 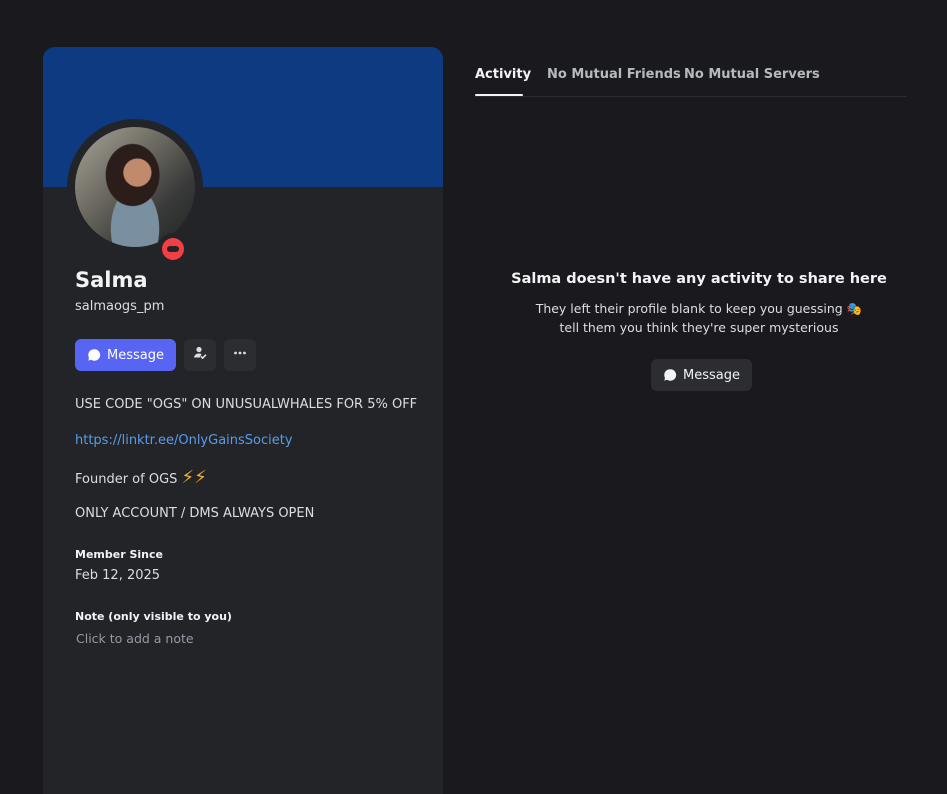 I want to click on bio-link: https://linktr.ee/OnlyGainsSociety, so click(x=184, y=440).